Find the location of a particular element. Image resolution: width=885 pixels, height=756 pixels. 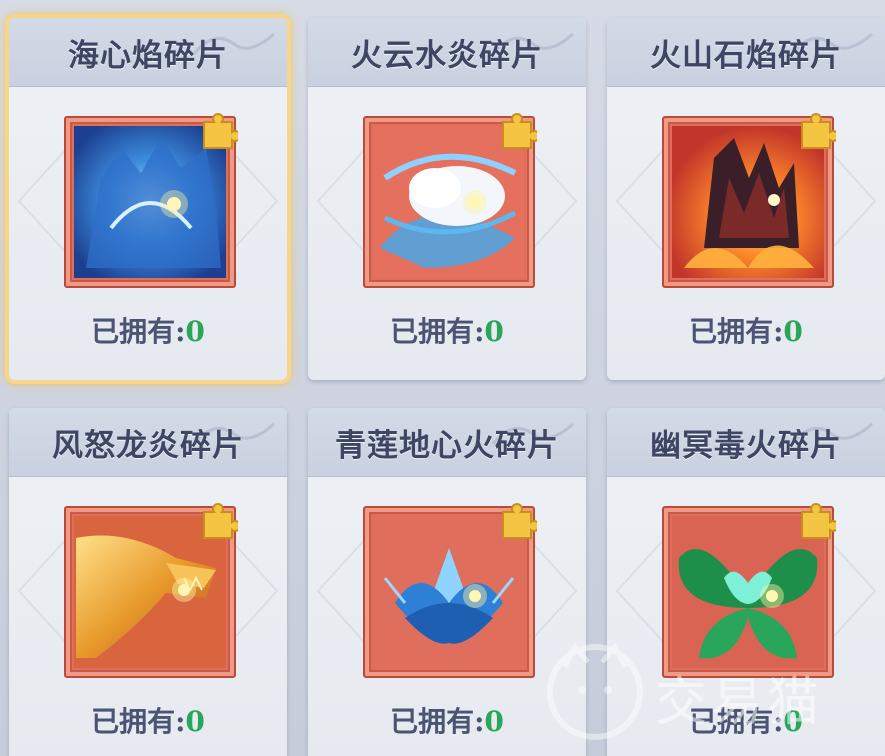

fragment-card-fengnulongyan: 风怒龙炎碎片 已拥有:0 is located at coordinates (148, 582).